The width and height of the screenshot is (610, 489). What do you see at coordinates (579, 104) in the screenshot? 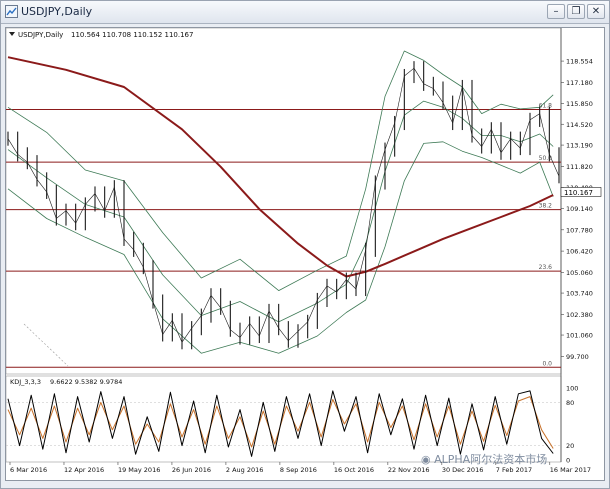
I see `price-axis-label: 115.850` at bounding box center [579, 104].